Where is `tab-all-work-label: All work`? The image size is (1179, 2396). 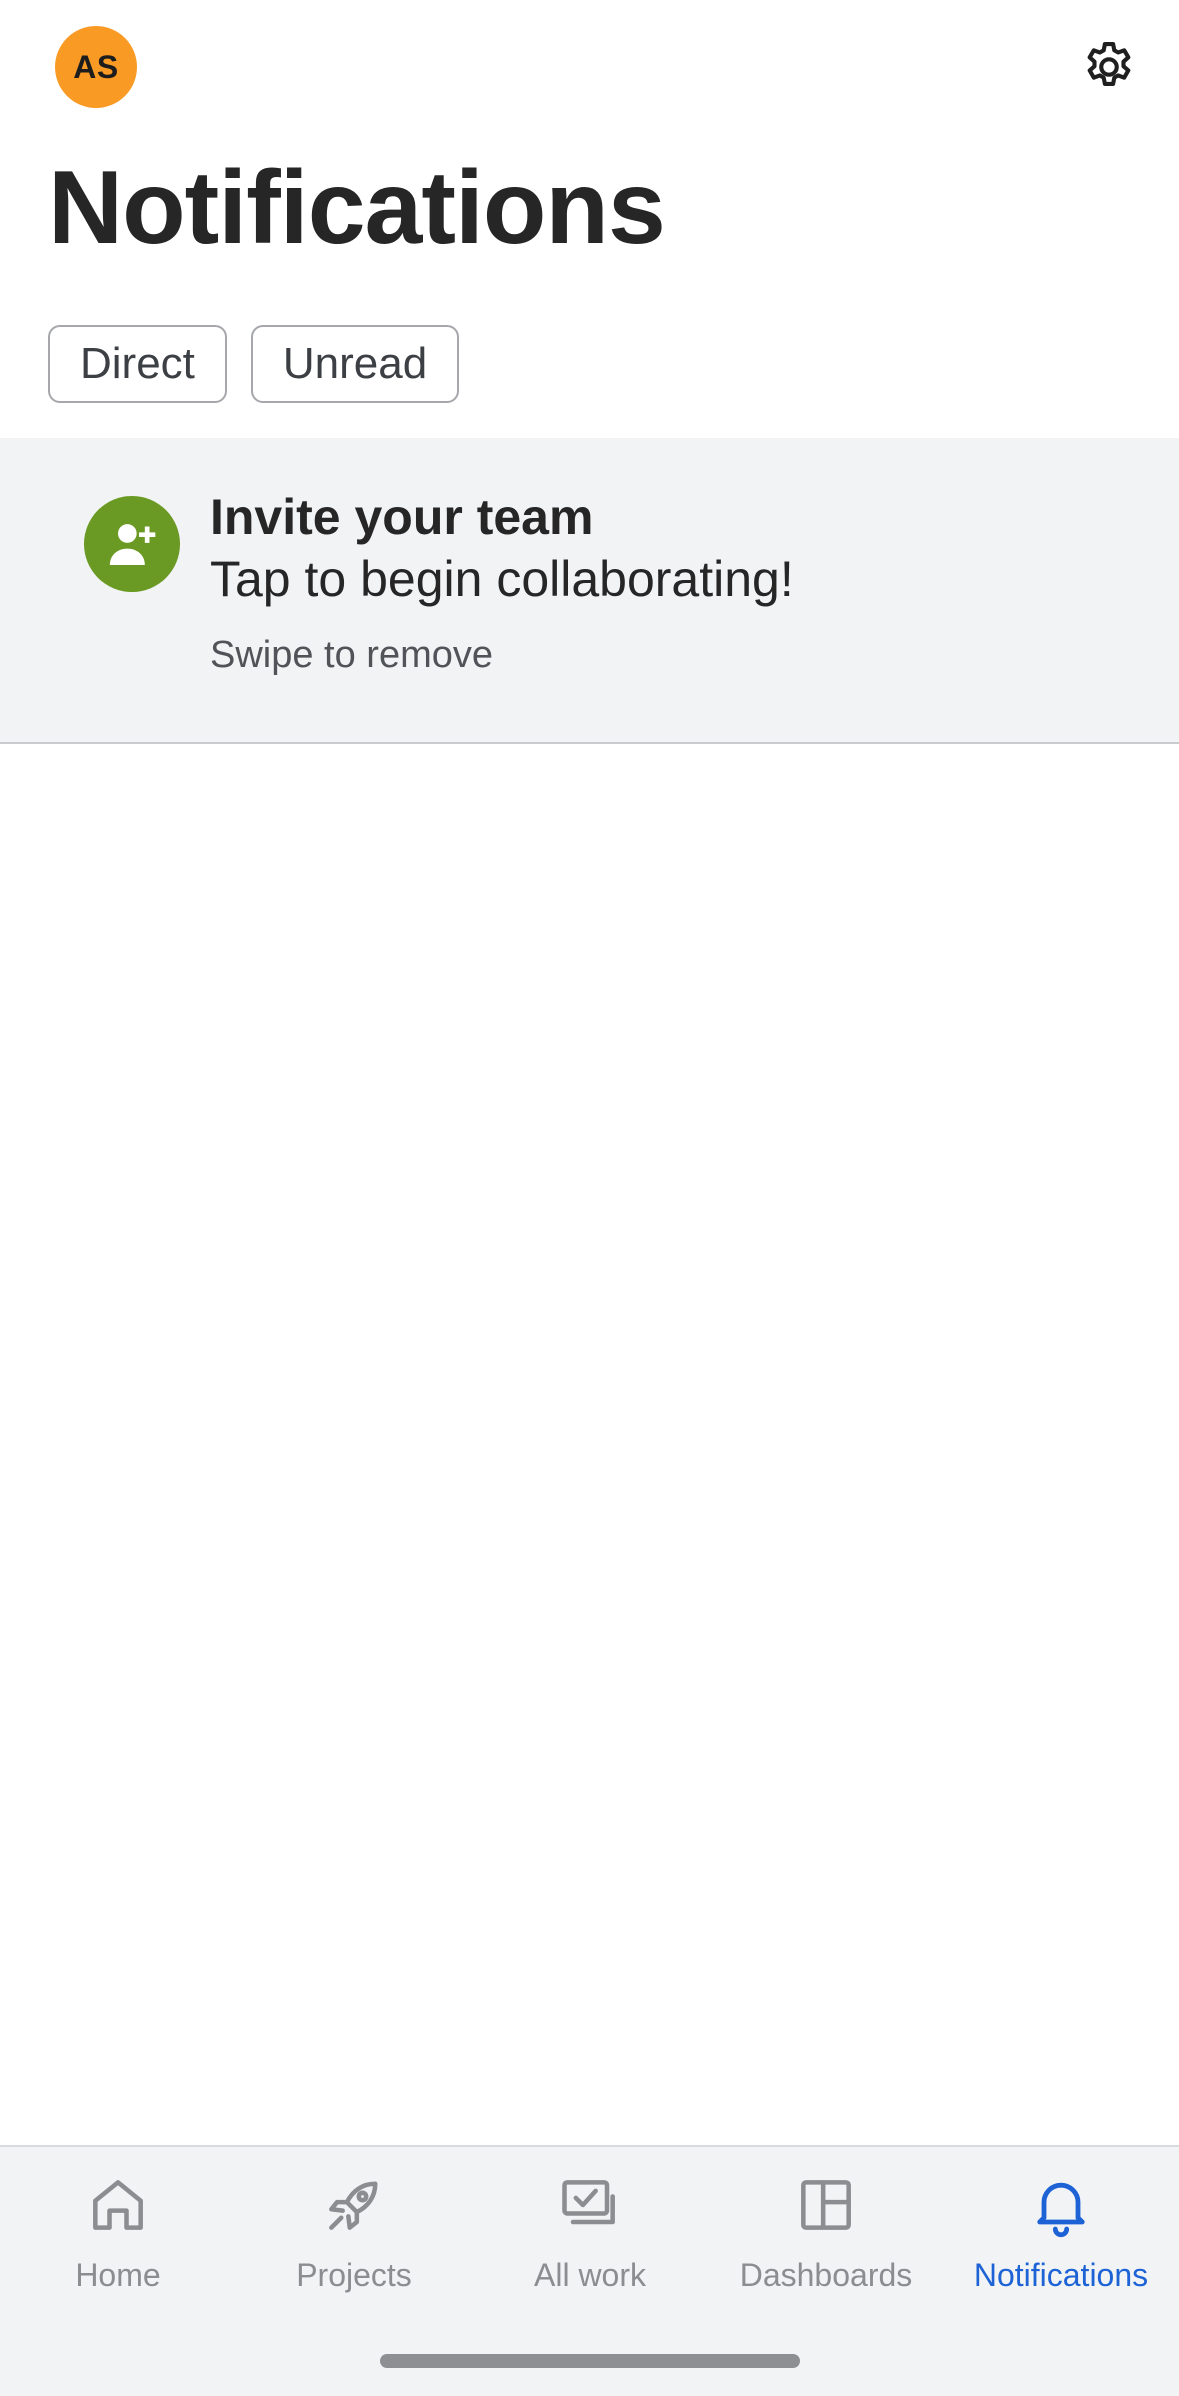
tab-all-work-label: All work is located at coordinates (589, 2275).